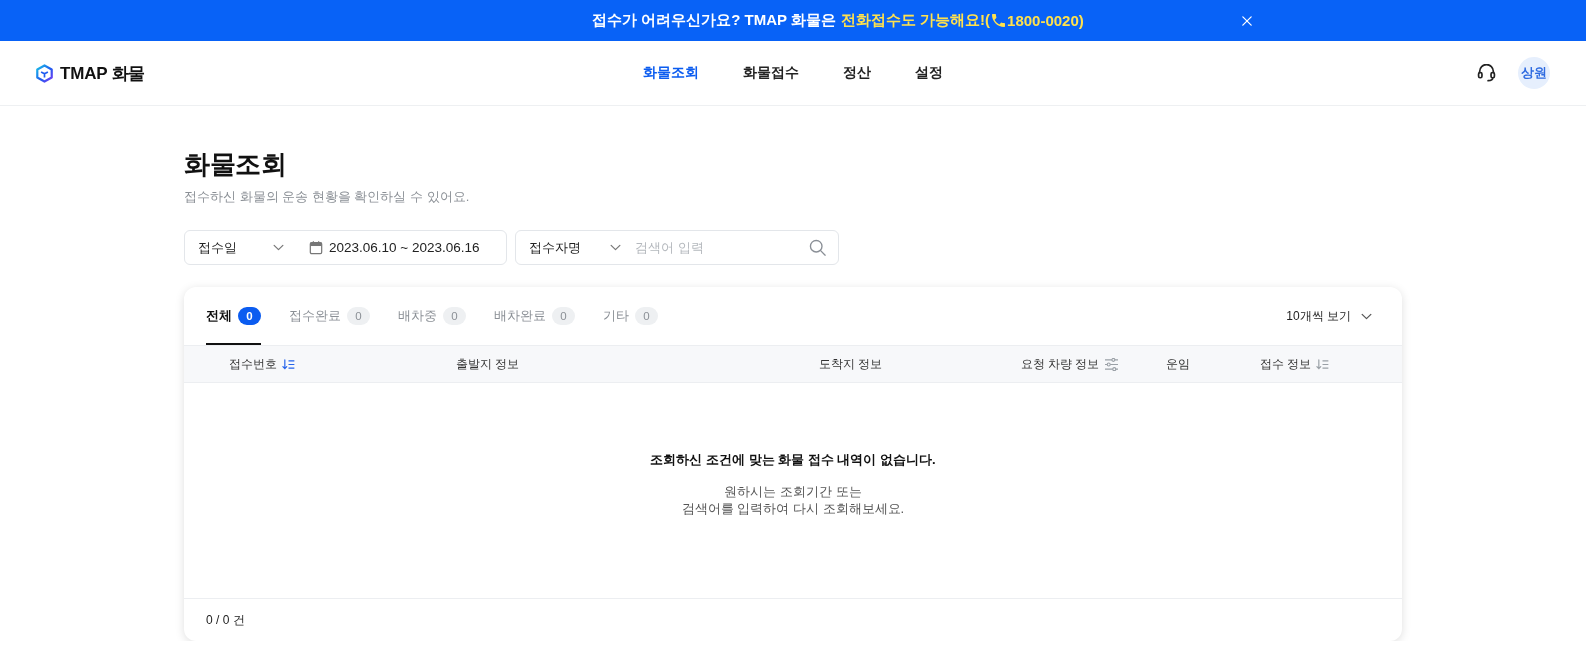 The image size is (1586, 651). I want to click on column-header: 접수 정보, so click(1286, 364).